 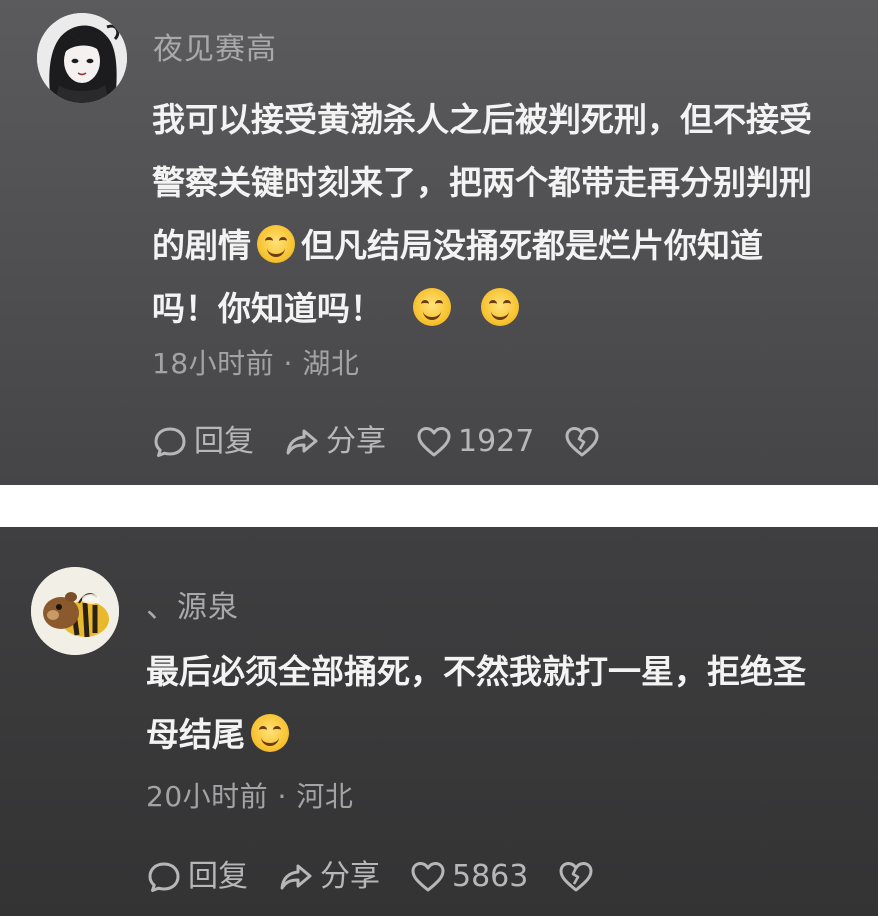 I want to click on comment-line: 我可以接受黄渤杀人之后被判死刑，但不接受, so click(x=482, y=119).